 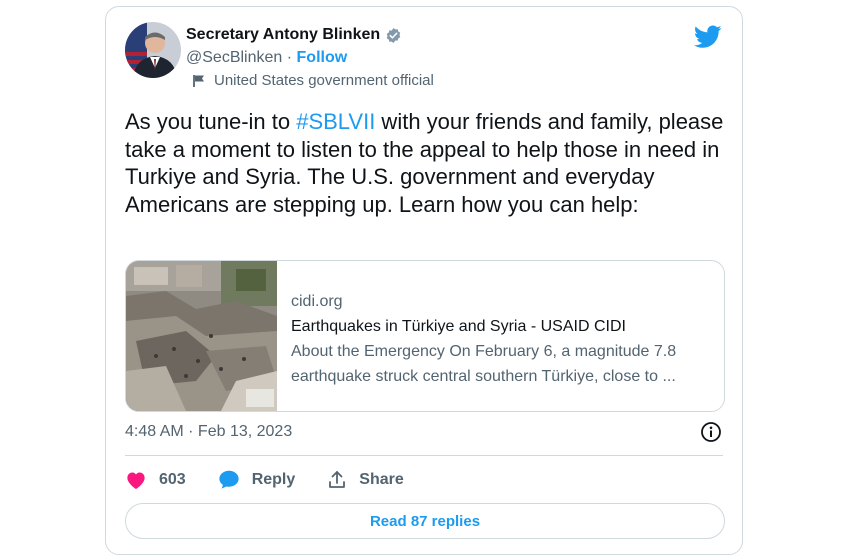 I want to click on author-name-row: Secretary Antony Blinken, so click(x=294, y=35).